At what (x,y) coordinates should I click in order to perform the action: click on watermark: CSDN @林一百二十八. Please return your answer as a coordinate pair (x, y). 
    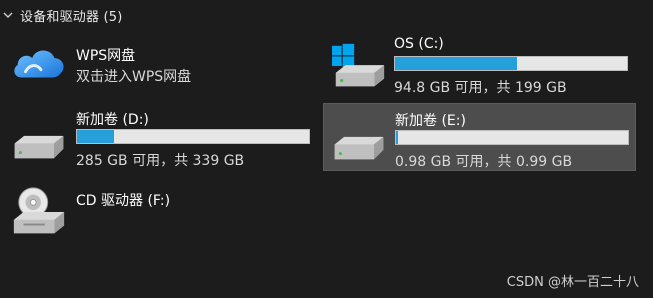
    Looking at the image, I should click on (572, 282).